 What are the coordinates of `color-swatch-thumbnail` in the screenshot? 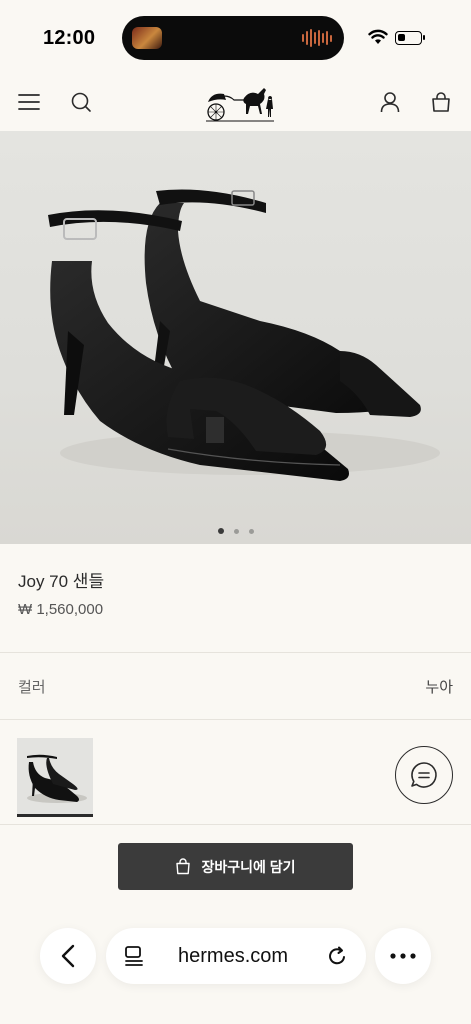 It's located at (55, 776).